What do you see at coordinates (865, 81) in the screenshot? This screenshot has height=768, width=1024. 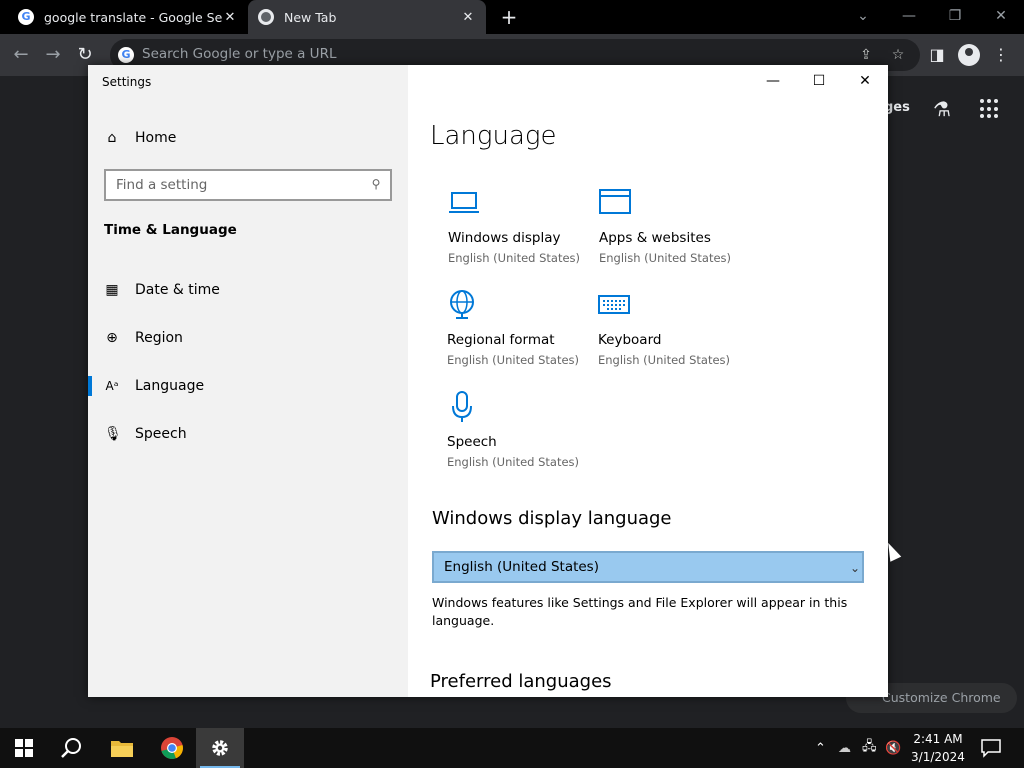 I see `close-icon: ✕` at bounding box center [865, 81].